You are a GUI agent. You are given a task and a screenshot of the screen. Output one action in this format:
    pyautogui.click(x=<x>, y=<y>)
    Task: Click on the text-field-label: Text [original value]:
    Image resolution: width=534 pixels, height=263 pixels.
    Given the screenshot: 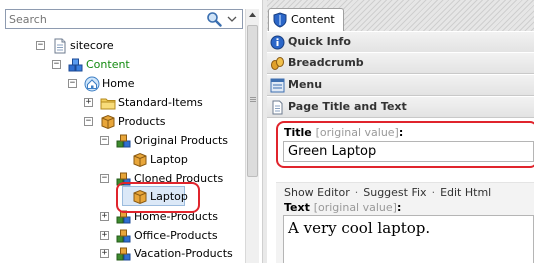 What is the action you would take?
    pyautogui.click(x=343, y=207)
    